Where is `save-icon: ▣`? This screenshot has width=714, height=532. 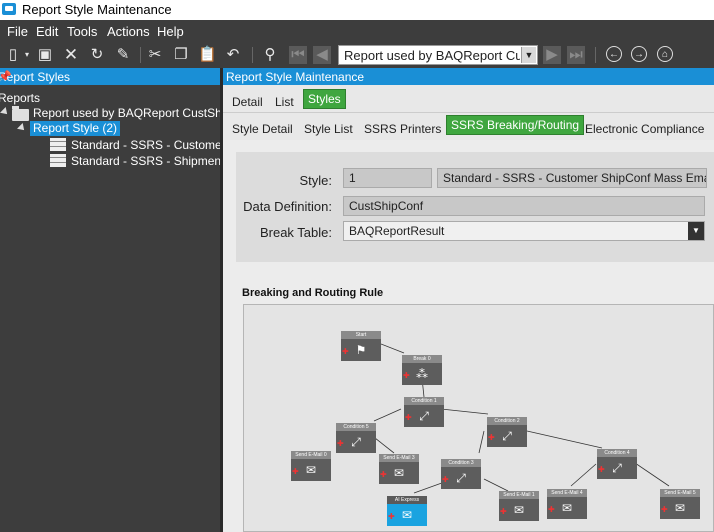 save-icon: ▣ is located at coordinates (45, 55).